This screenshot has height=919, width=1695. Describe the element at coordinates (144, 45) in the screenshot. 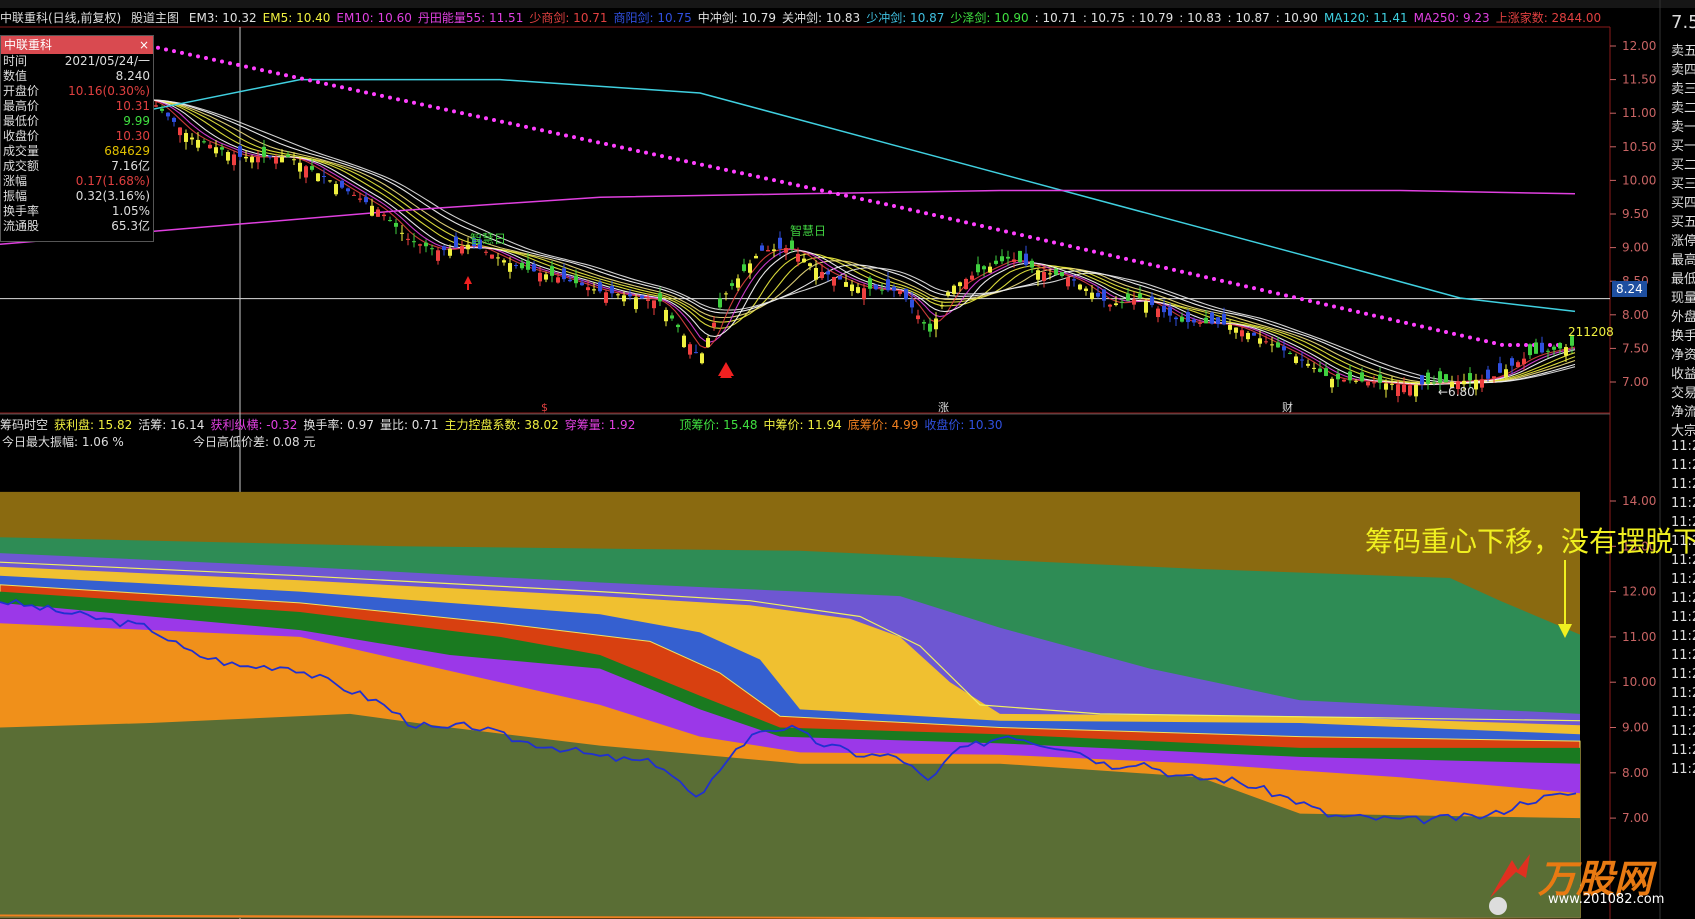

I see `close-icon: ×` at that location.